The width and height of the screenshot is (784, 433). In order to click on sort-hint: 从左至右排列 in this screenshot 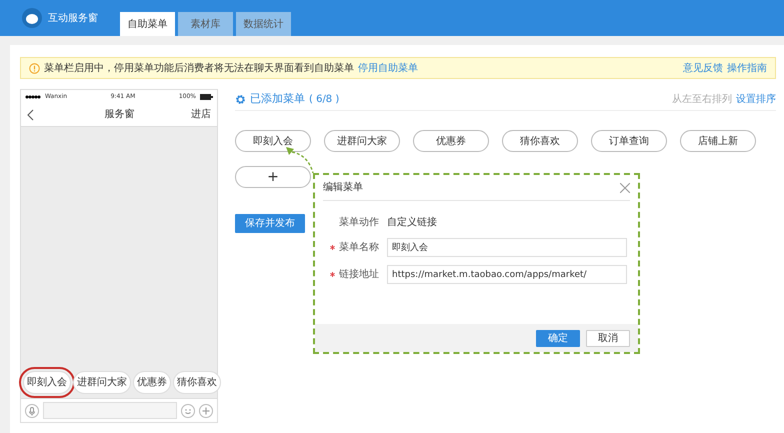, I will do `click(702, 99)`.